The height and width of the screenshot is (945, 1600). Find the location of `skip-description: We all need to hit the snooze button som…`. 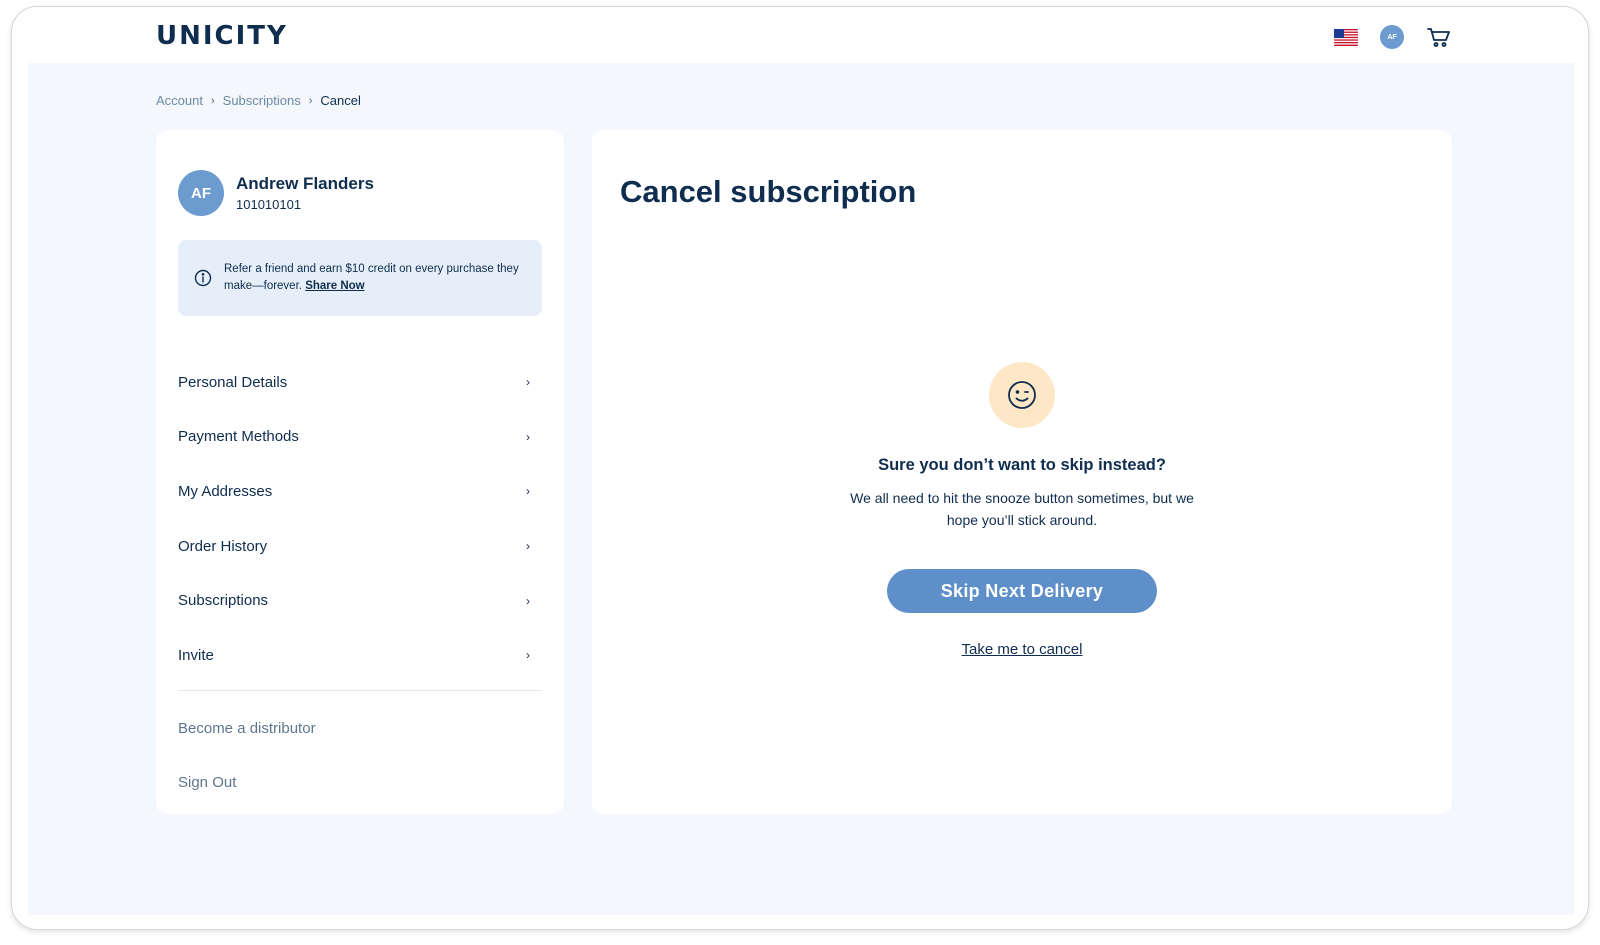

skip-description: We all need to hit the snooze button som… is located at coordinates (1022, 509).